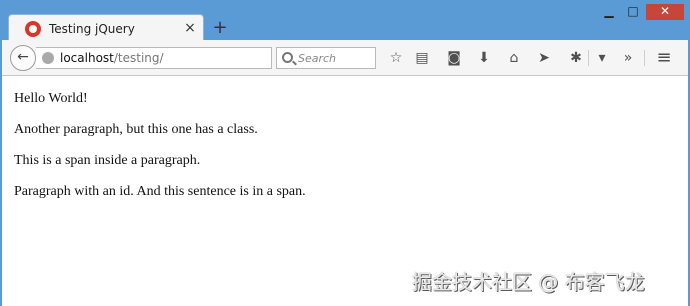 The height and width of the screenshot is (306, 690). Describe the element at coordinates (628, 58) in the screenshot. I see `overflow-menu-icon: »` at that location.